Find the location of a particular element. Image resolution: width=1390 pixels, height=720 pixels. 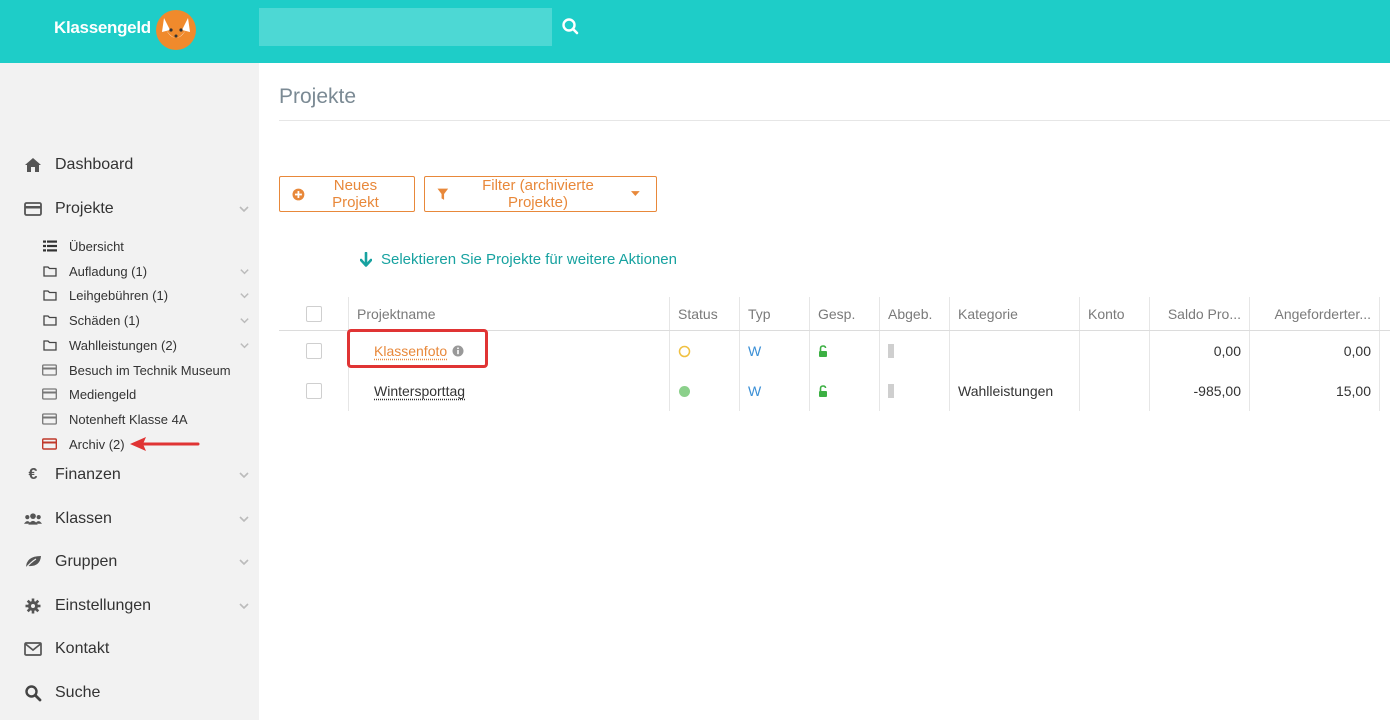

sidebar-item-label: Kontakt is located at coordinates (82, 648).